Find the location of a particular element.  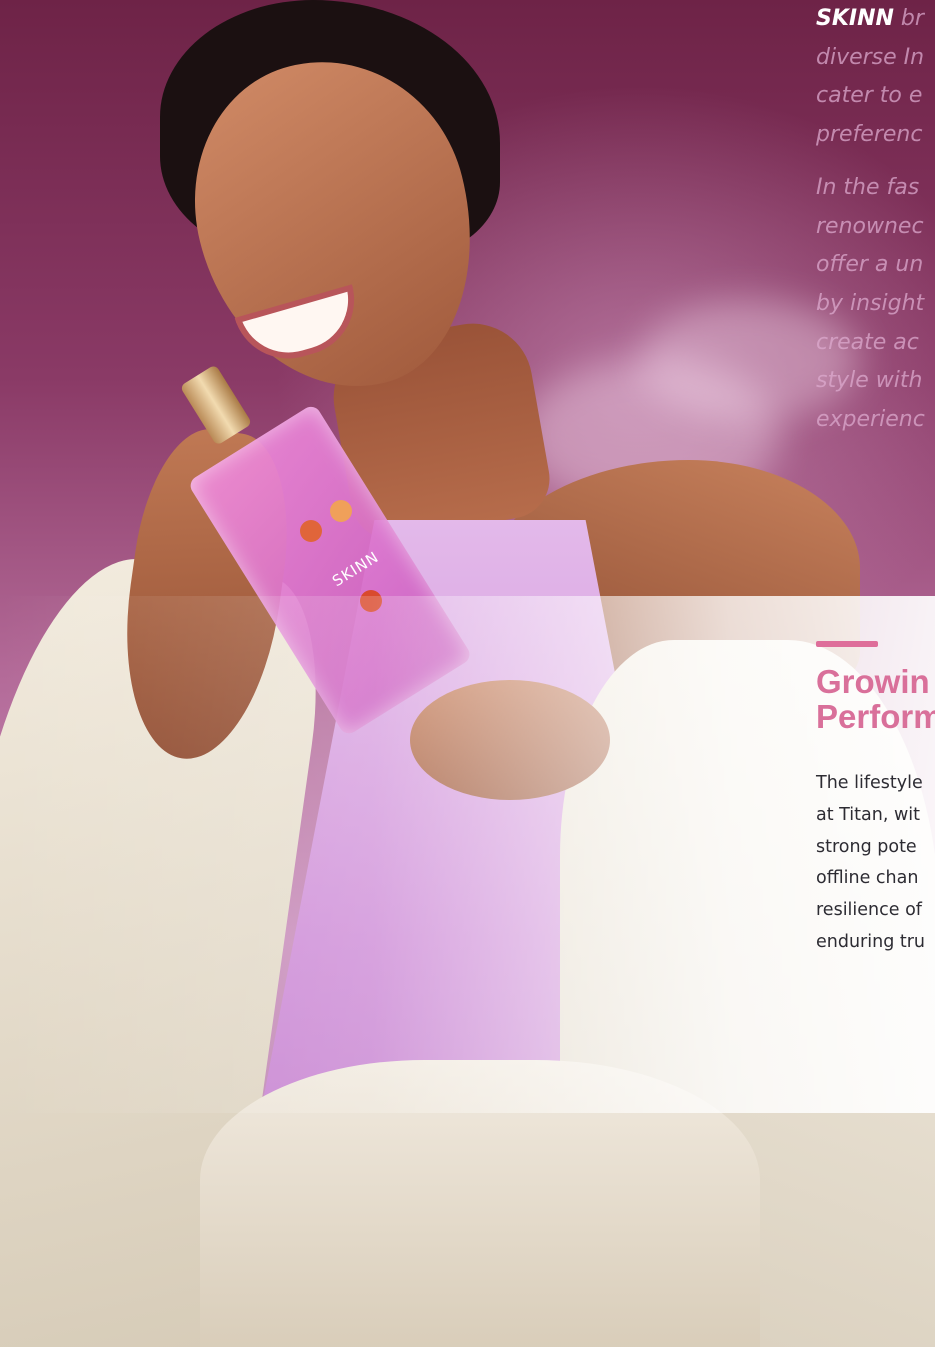

brand-name: SKINN is located at coordinates (855, 18).